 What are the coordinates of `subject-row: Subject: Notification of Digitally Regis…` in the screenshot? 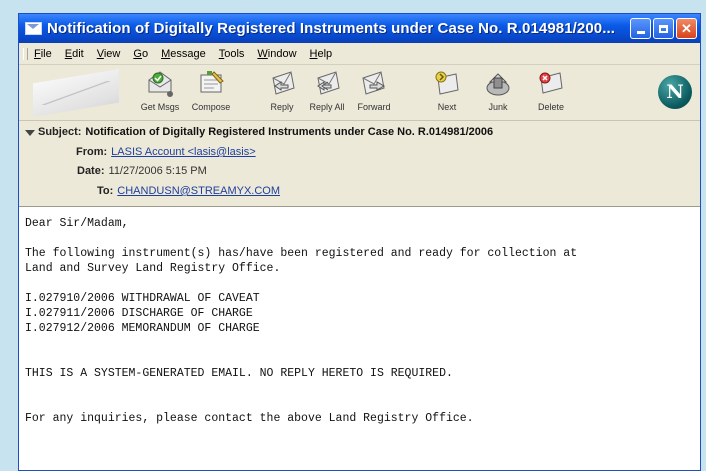 It's located at (265, 132).